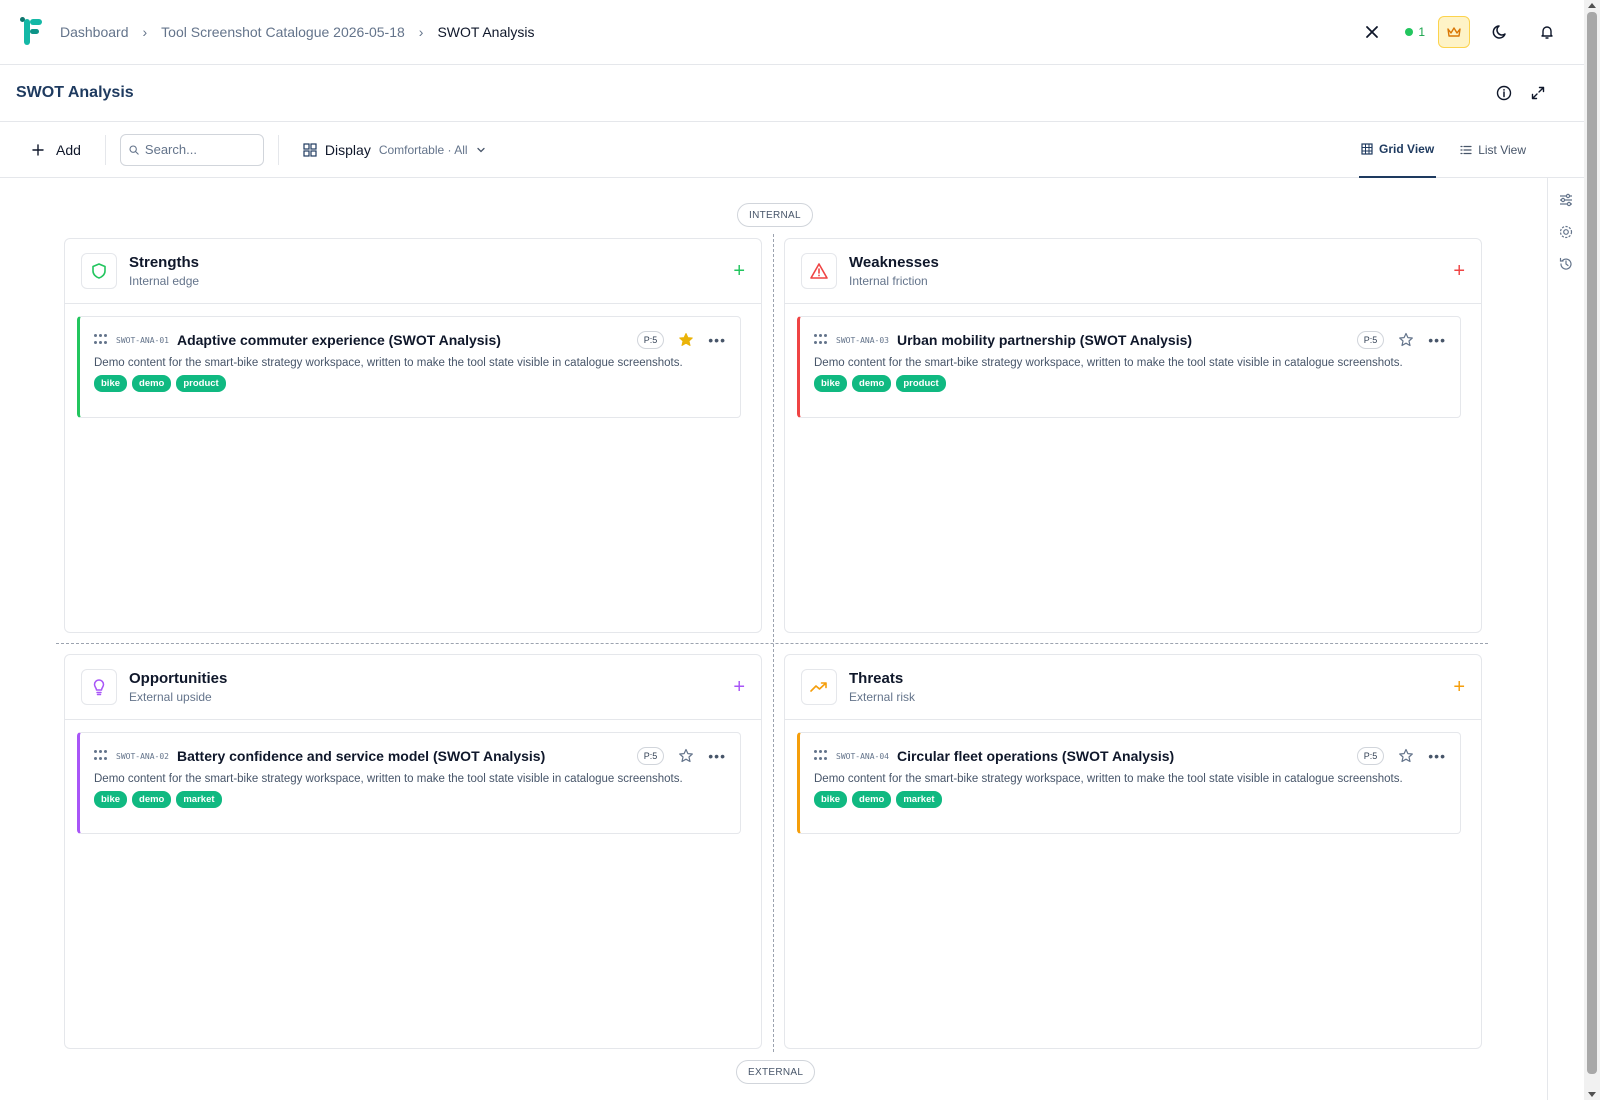  I want to click on crown-icon, so click(1454, 32).